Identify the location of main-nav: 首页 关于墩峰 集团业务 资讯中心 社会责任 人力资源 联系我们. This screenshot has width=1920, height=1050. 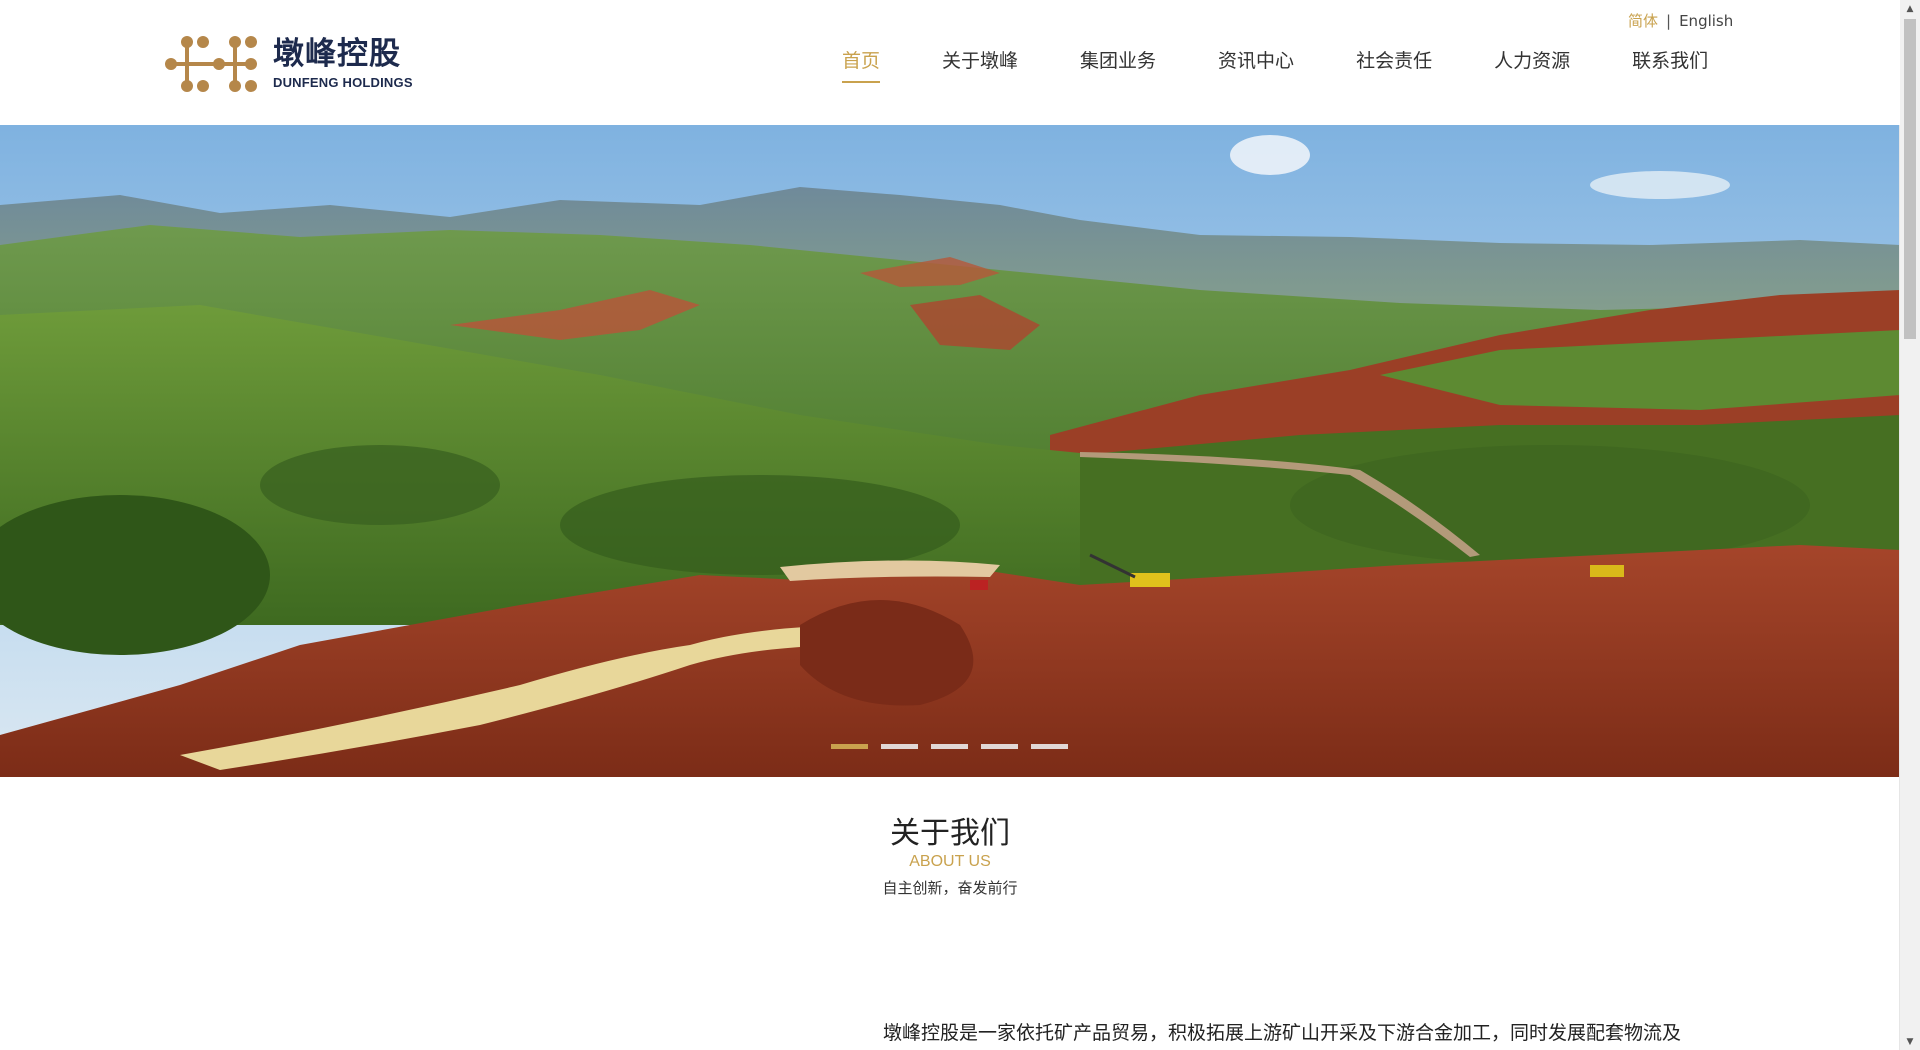
(1275, 64).